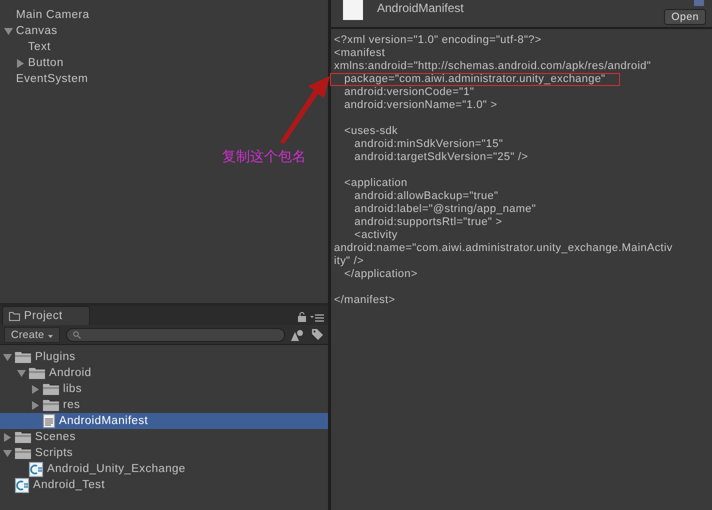 Image resolution: width=712 pixels, height=510 pixels. I want to click on caret-icon, so click(50, 336).